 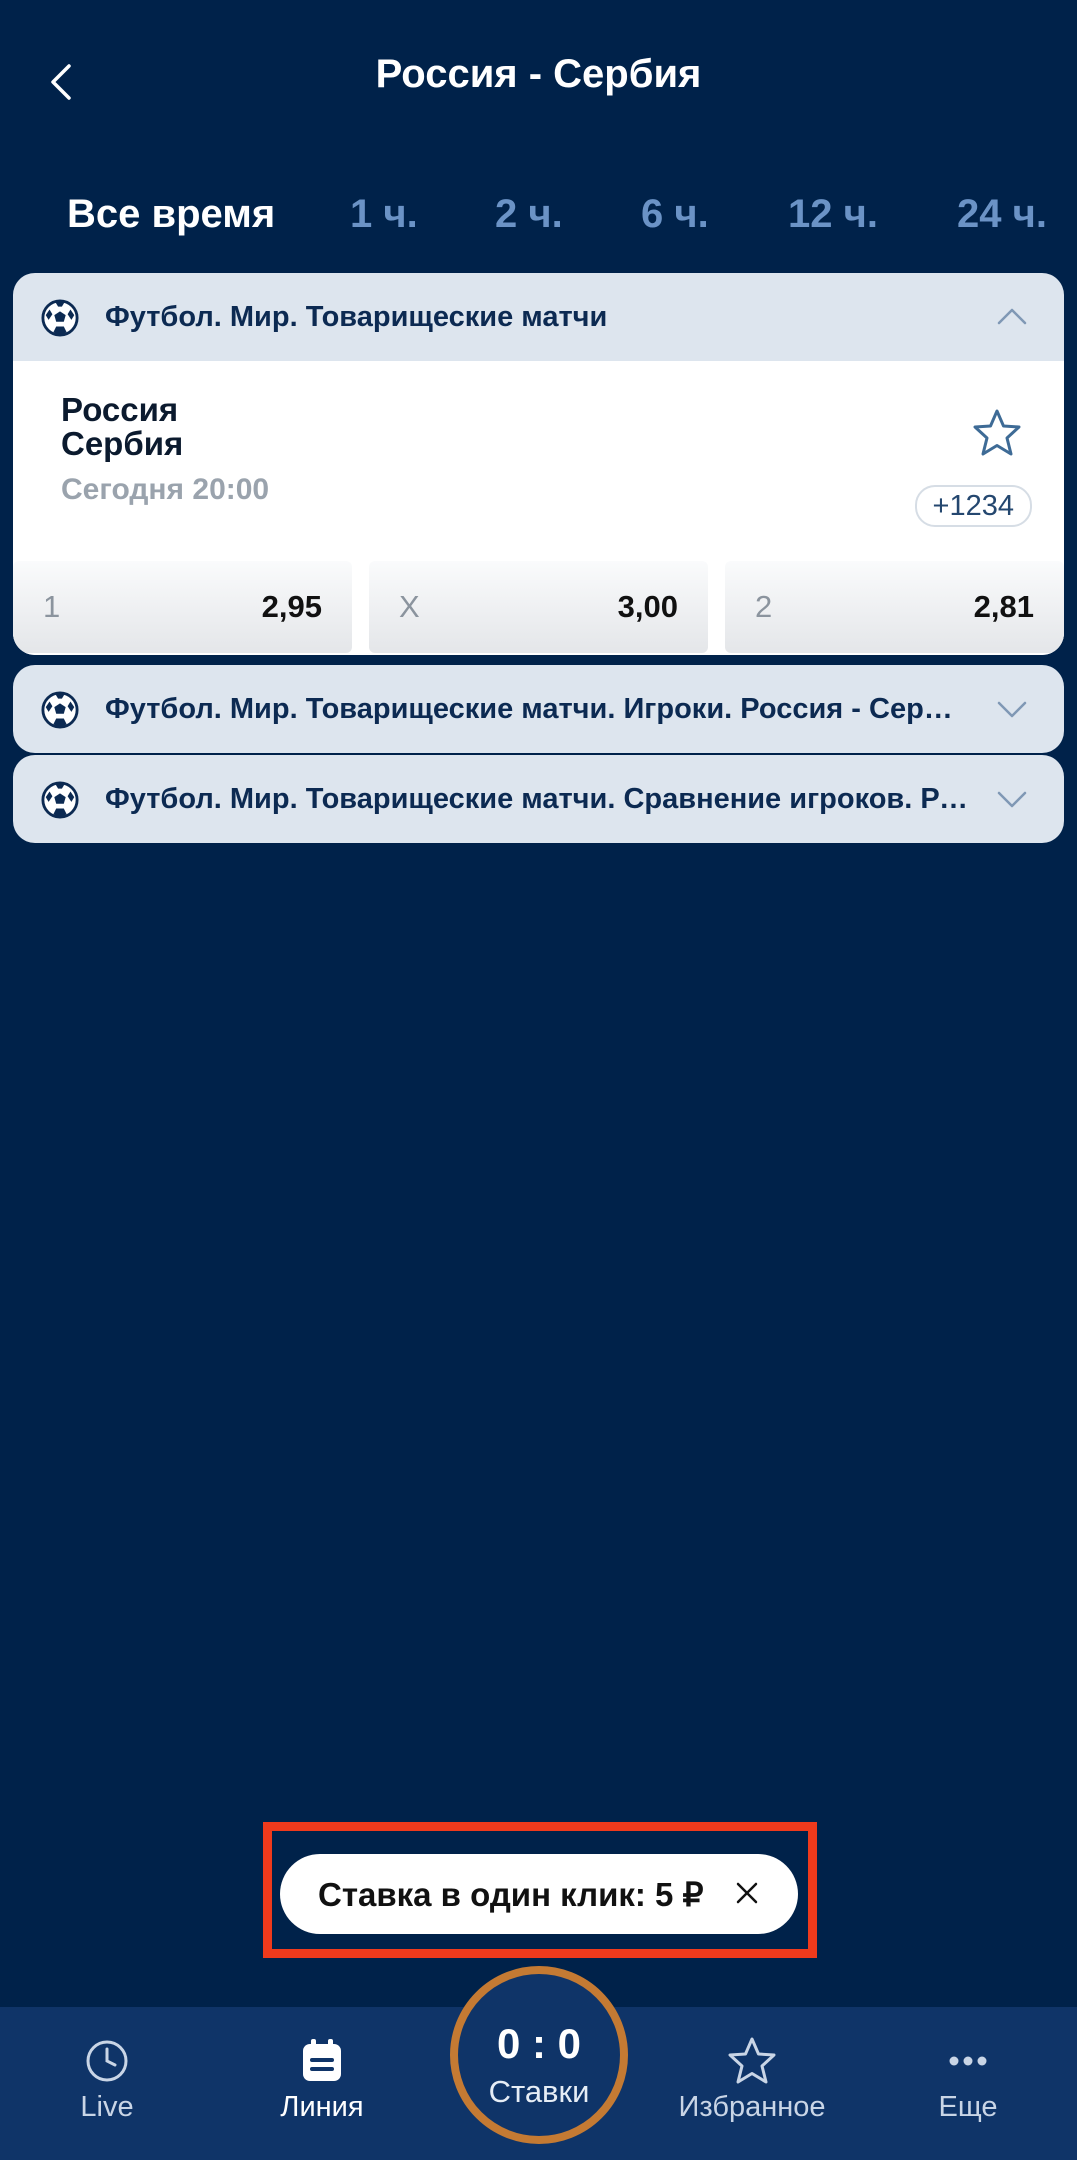 What do you see at coordinates (968, 2061) in the screenshot?
I see `more-dots-icon` at bounding box center [968, 2061].